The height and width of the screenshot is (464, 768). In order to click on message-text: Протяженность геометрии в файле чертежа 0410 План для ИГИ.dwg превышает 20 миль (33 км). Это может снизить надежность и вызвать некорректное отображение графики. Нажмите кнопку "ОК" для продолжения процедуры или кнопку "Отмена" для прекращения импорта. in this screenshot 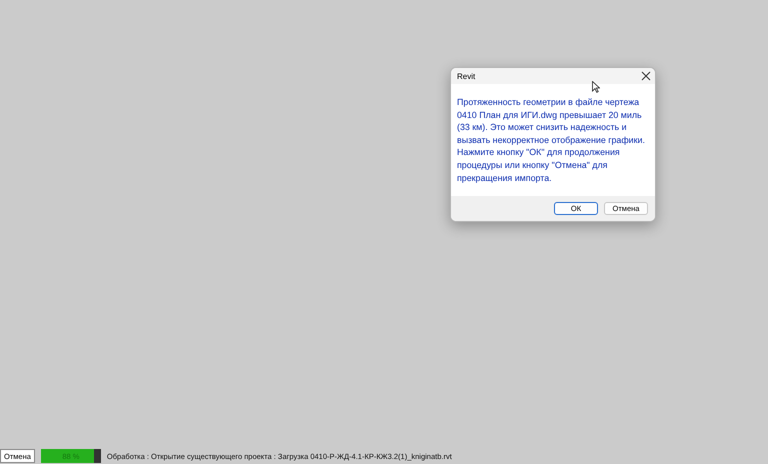, I will do `click(551, 140)`.